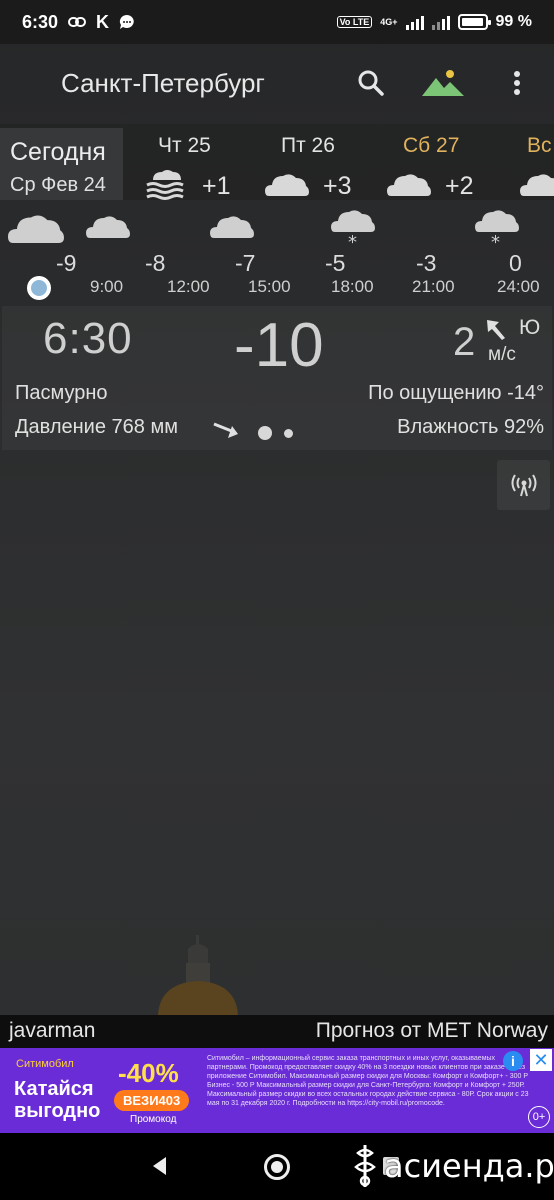 The image size is (554, 1200). Describe the element at coordinates (195, 166) in the screenshot. I see `day-thu: Чт 25 +1` at that location.